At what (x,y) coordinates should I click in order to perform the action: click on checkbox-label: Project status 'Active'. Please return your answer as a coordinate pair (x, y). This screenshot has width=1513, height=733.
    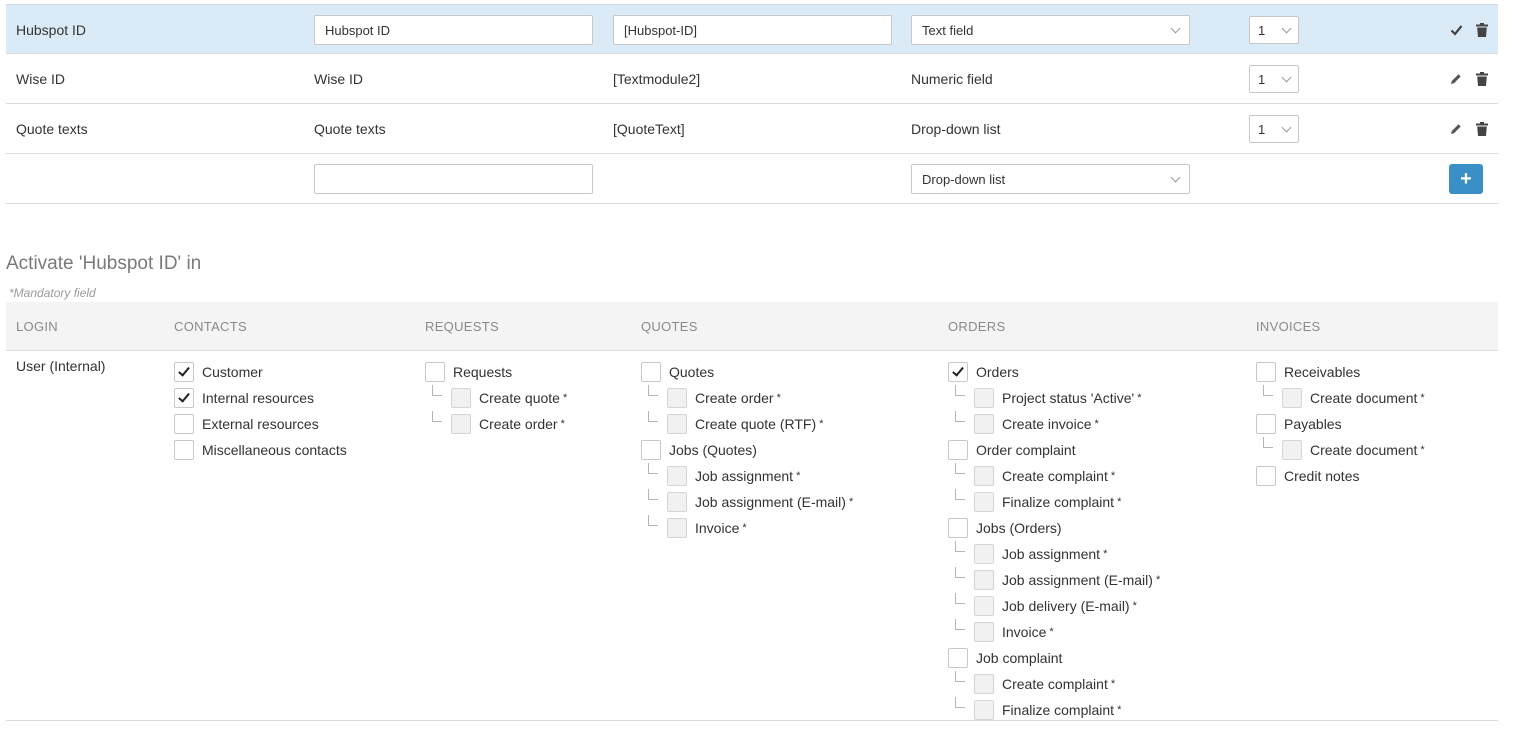
    Looking at the image, I should click on (1068, 398).